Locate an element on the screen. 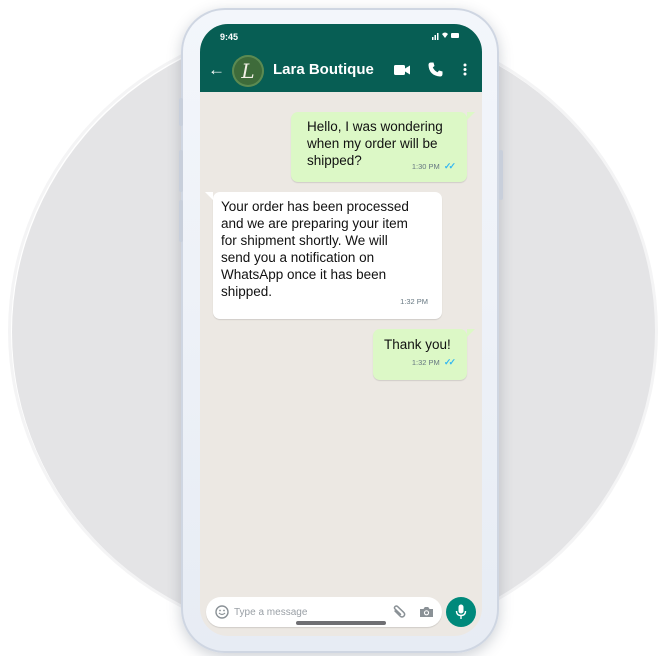  more-options-icon is located at coordinates (465, 69).